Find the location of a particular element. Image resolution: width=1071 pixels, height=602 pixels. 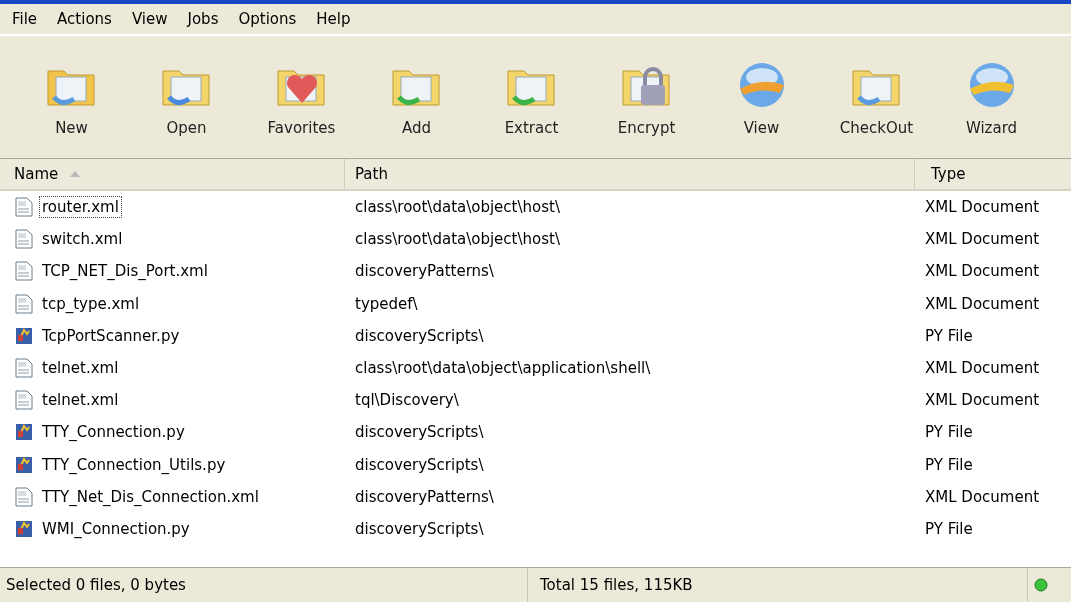

menu-item: Options is located at coordinates (267, 19).